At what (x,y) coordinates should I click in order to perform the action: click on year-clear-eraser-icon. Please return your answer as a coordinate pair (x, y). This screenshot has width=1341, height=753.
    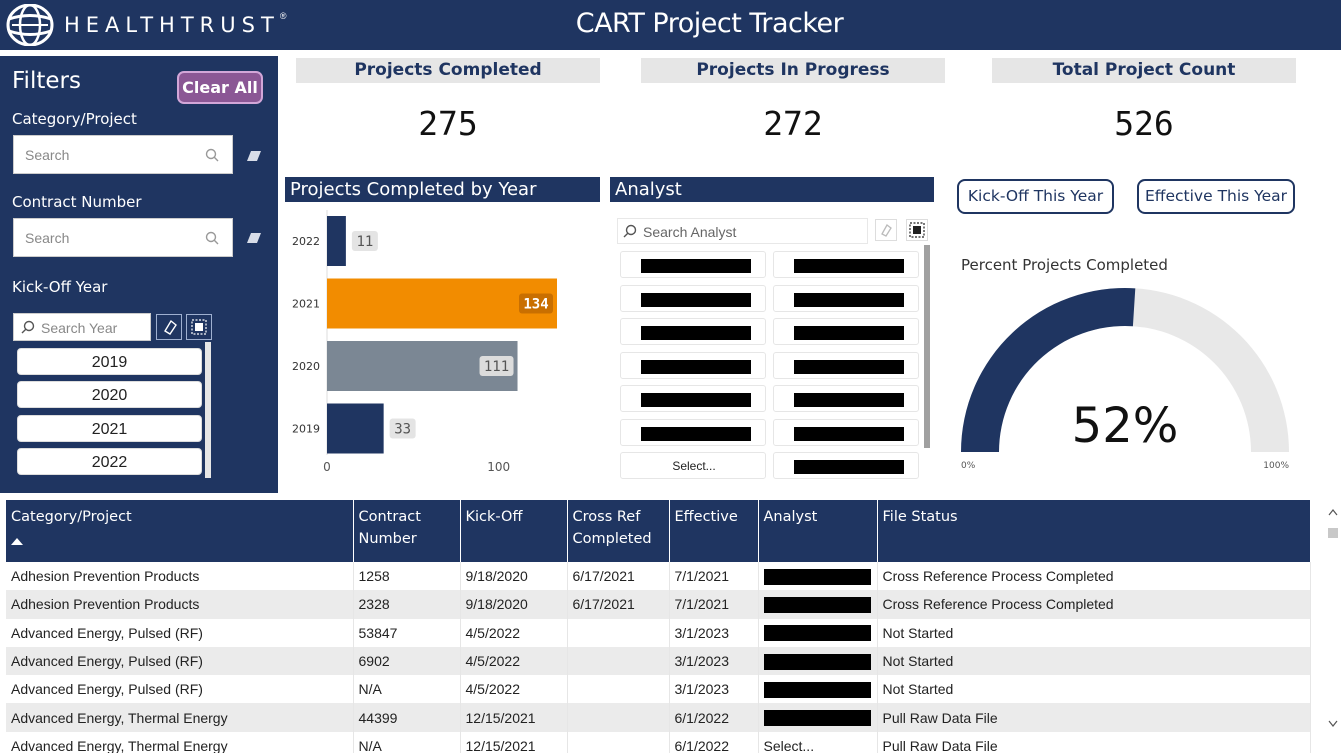
    Looking at the image, I should click on (169, 327).